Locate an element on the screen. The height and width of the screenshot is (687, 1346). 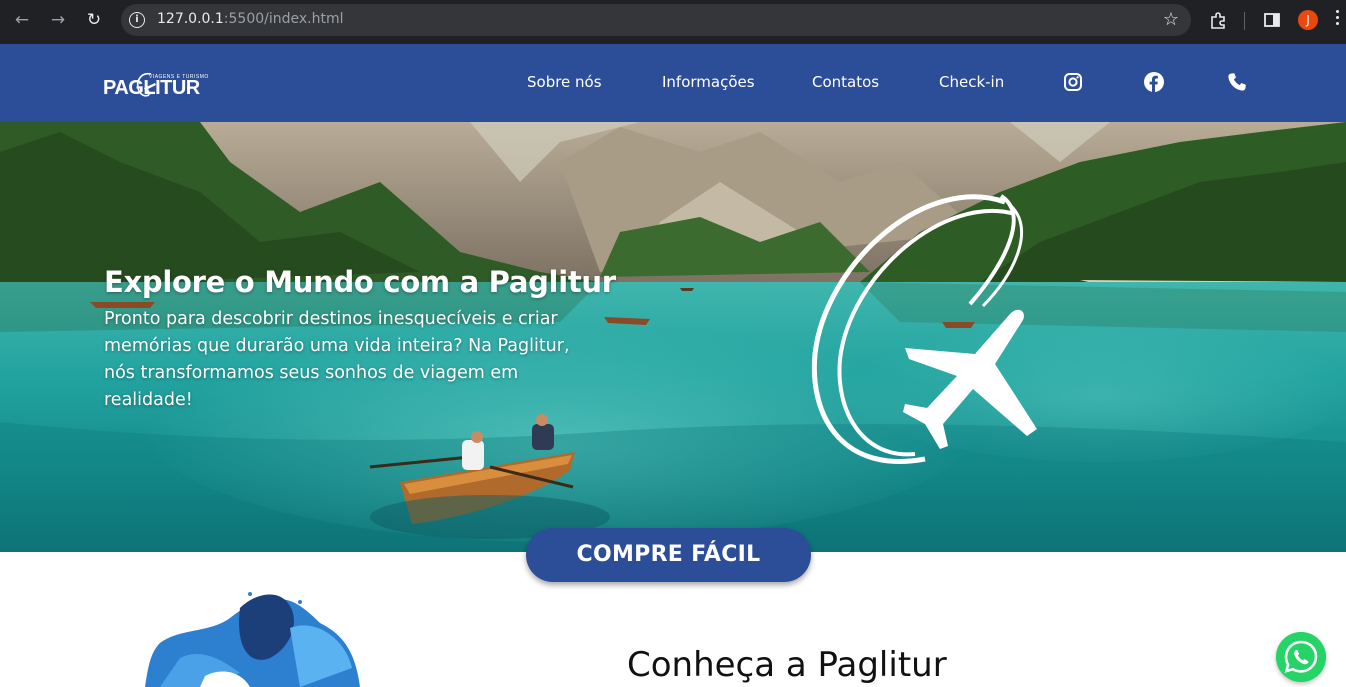
nav-link-sobre-nos: Sobre nós is located at coordinates (564, 82).